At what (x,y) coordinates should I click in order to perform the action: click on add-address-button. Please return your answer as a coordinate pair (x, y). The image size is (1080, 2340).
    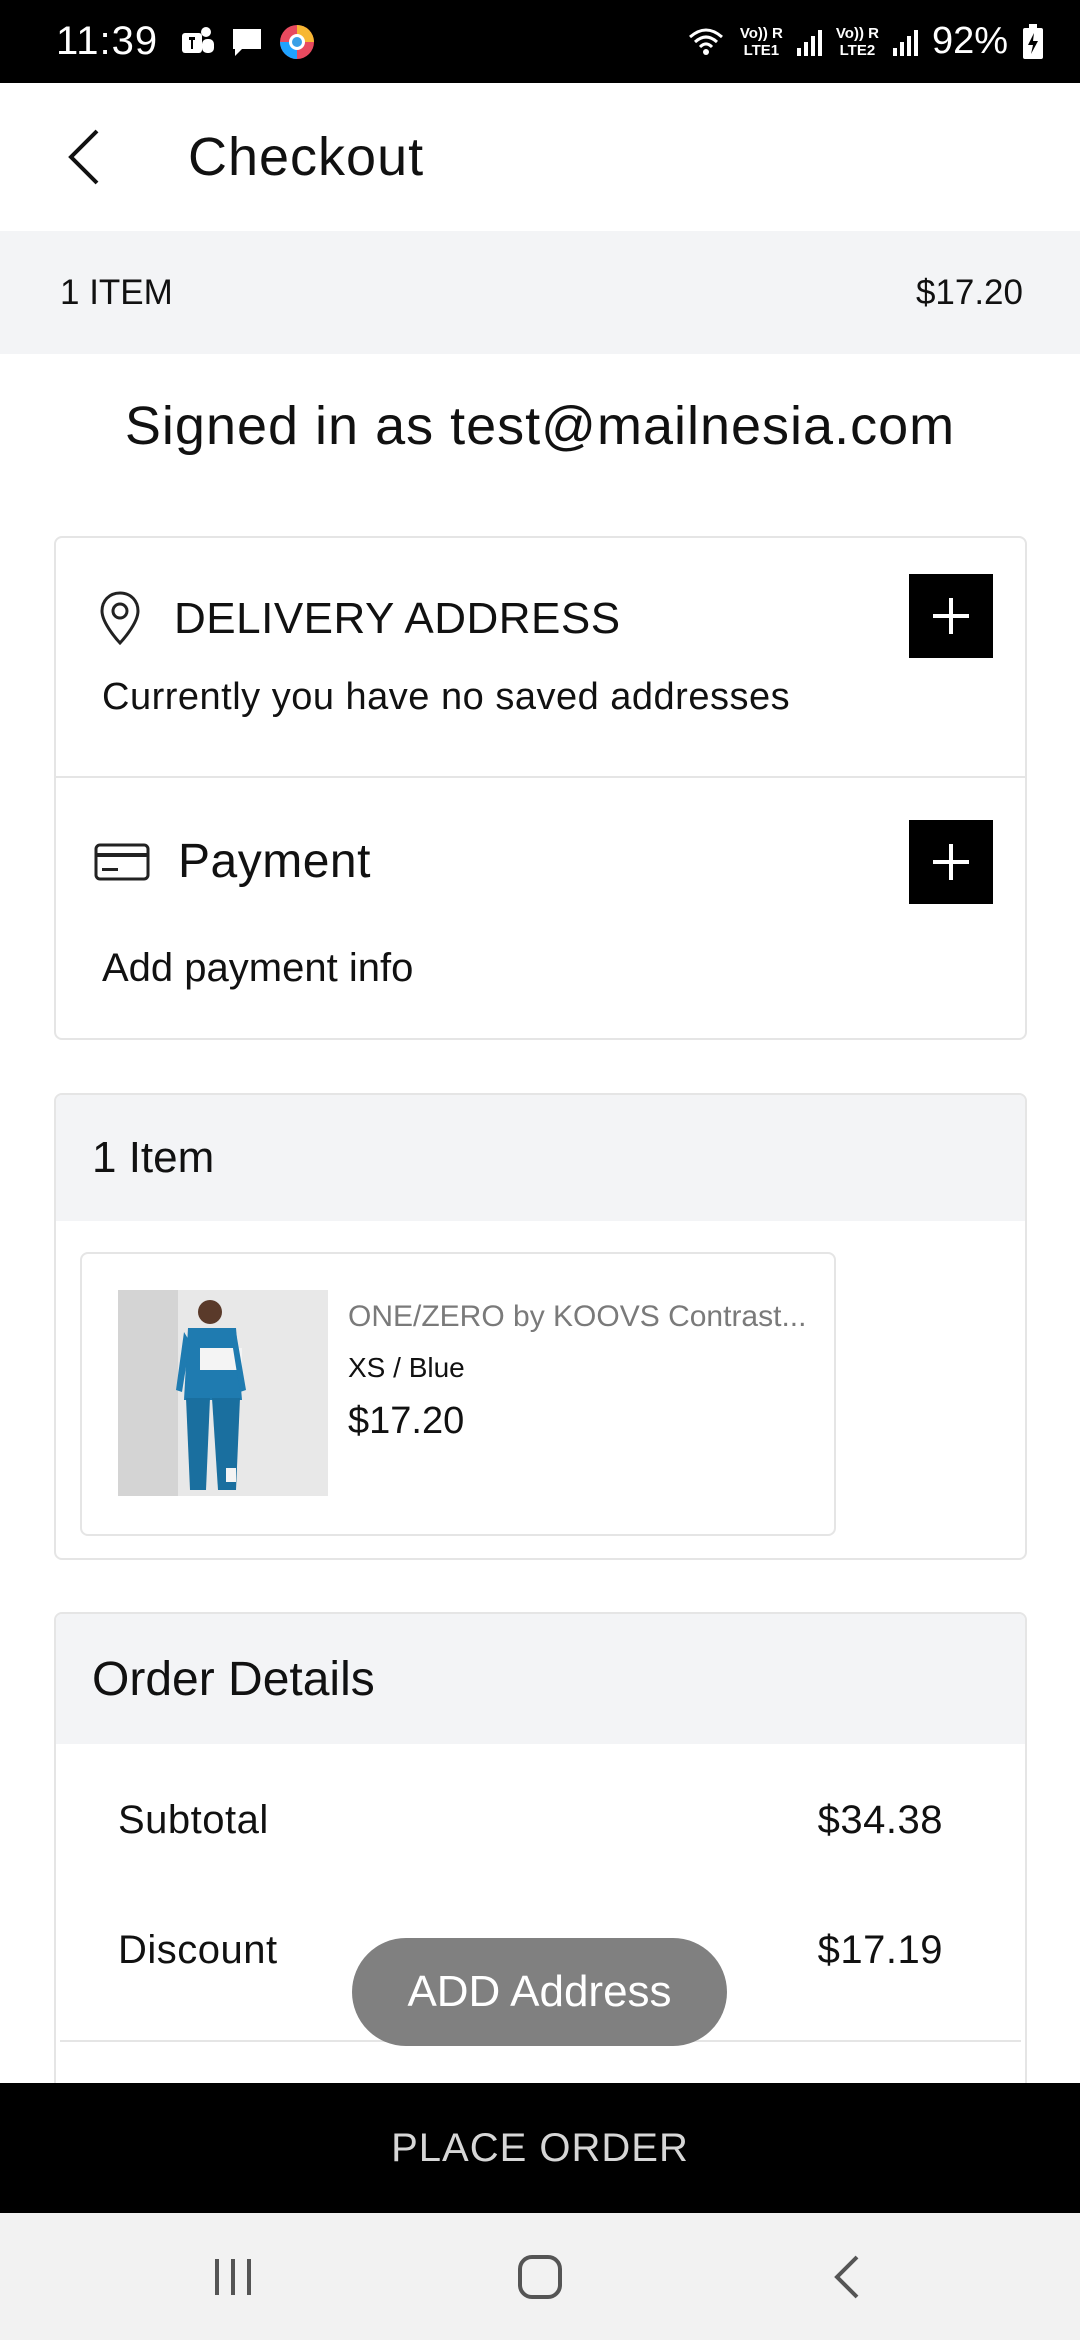
    Looking at the image, I should click on (951, 616).